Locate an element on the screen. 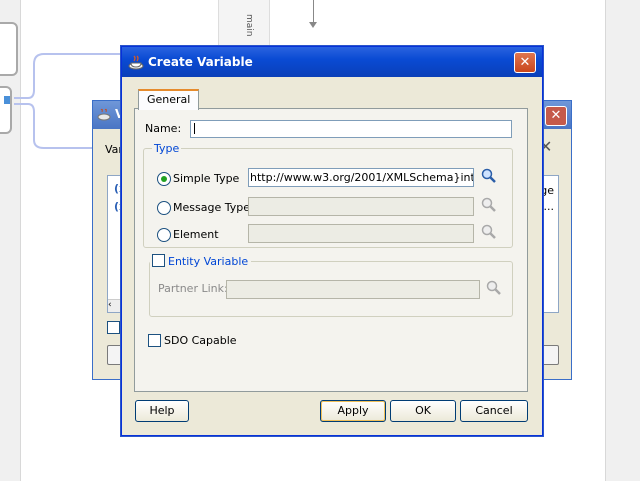  entity-variable-group: Entity Variable Partner Link: is located at coordinates (331, 285).